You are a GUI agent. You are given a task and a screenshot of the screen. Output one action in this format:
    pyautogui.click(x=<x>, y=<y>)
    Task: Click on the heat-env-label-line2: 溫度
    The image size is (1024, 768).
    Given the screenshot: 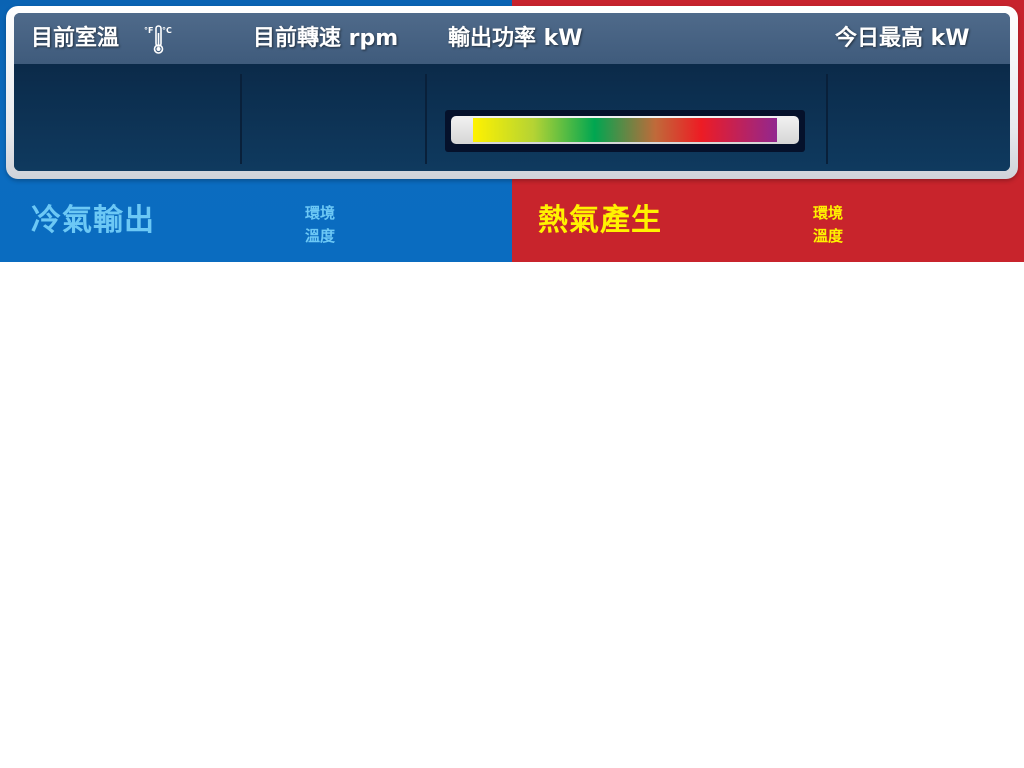 What is the action you would take?
    pyautogui.click(x=828, y=236)
    